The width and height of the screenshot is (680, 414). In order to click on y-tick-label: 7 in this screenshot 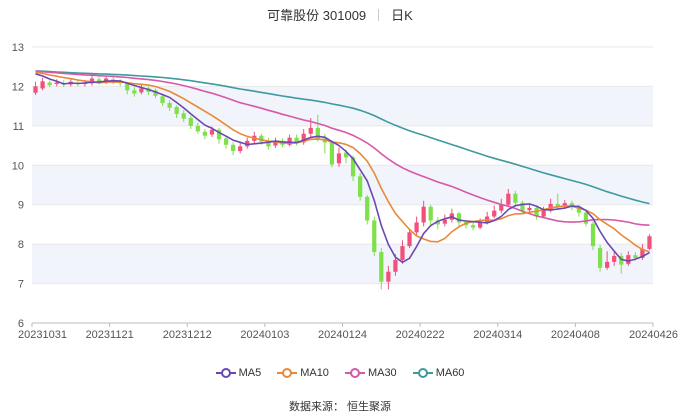, I will do `click(21, 285)`.